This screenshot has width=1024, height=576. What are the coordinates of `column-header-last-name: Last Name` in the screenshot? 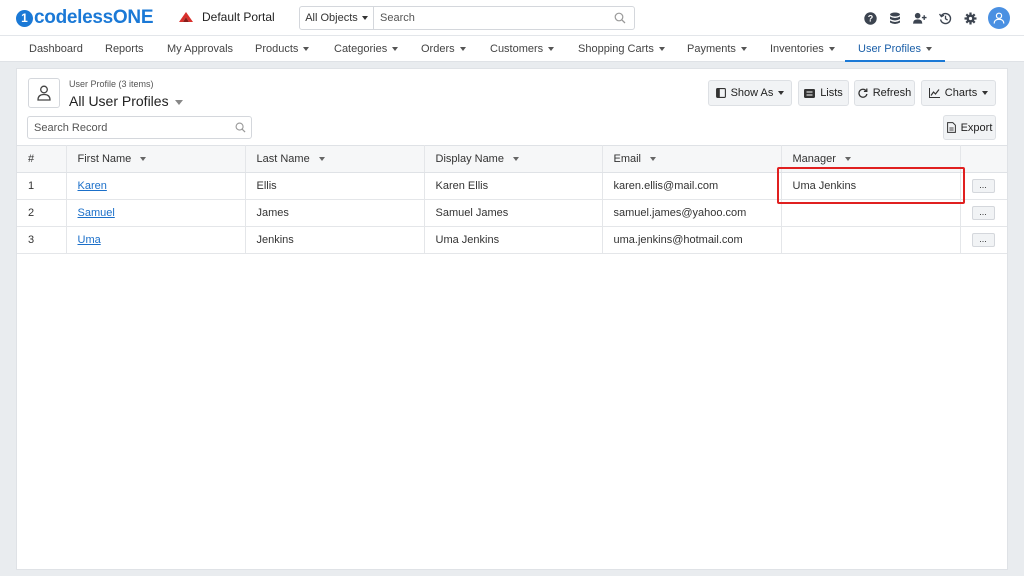 It's located at (335, 159).